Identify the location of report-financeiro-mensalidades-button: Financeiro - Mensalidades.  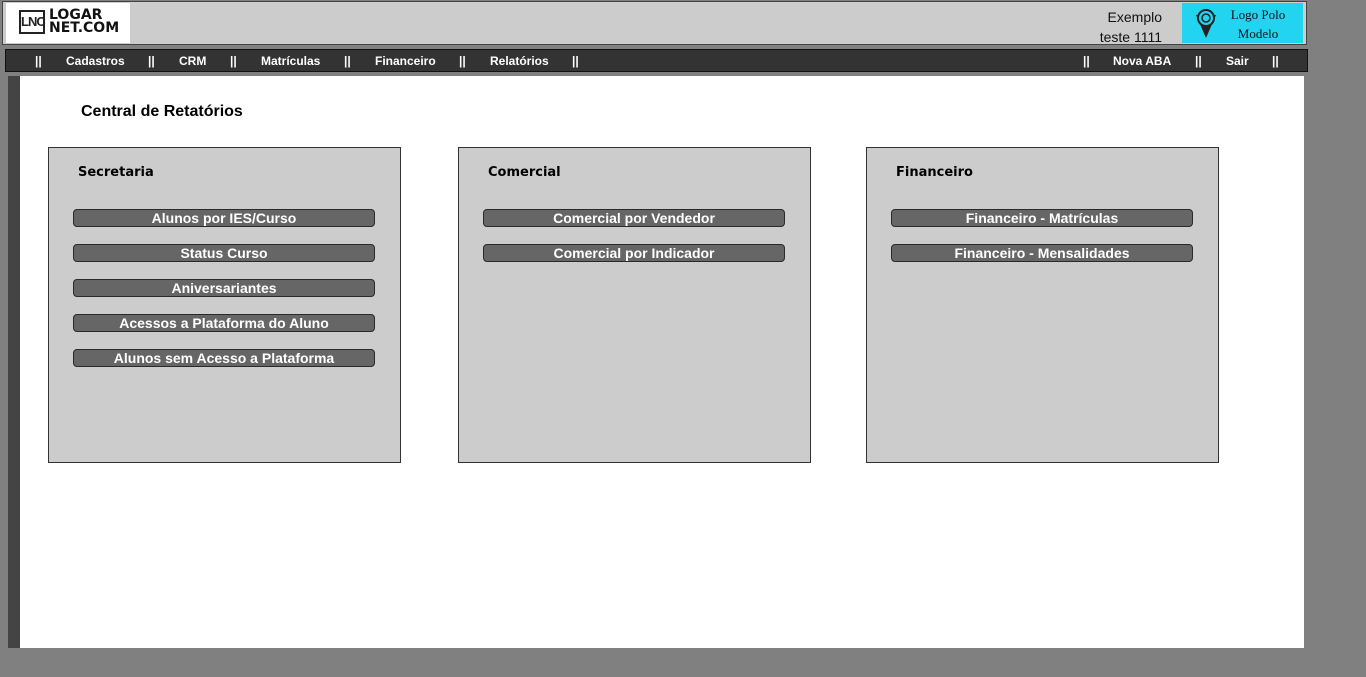
(1042, 253).